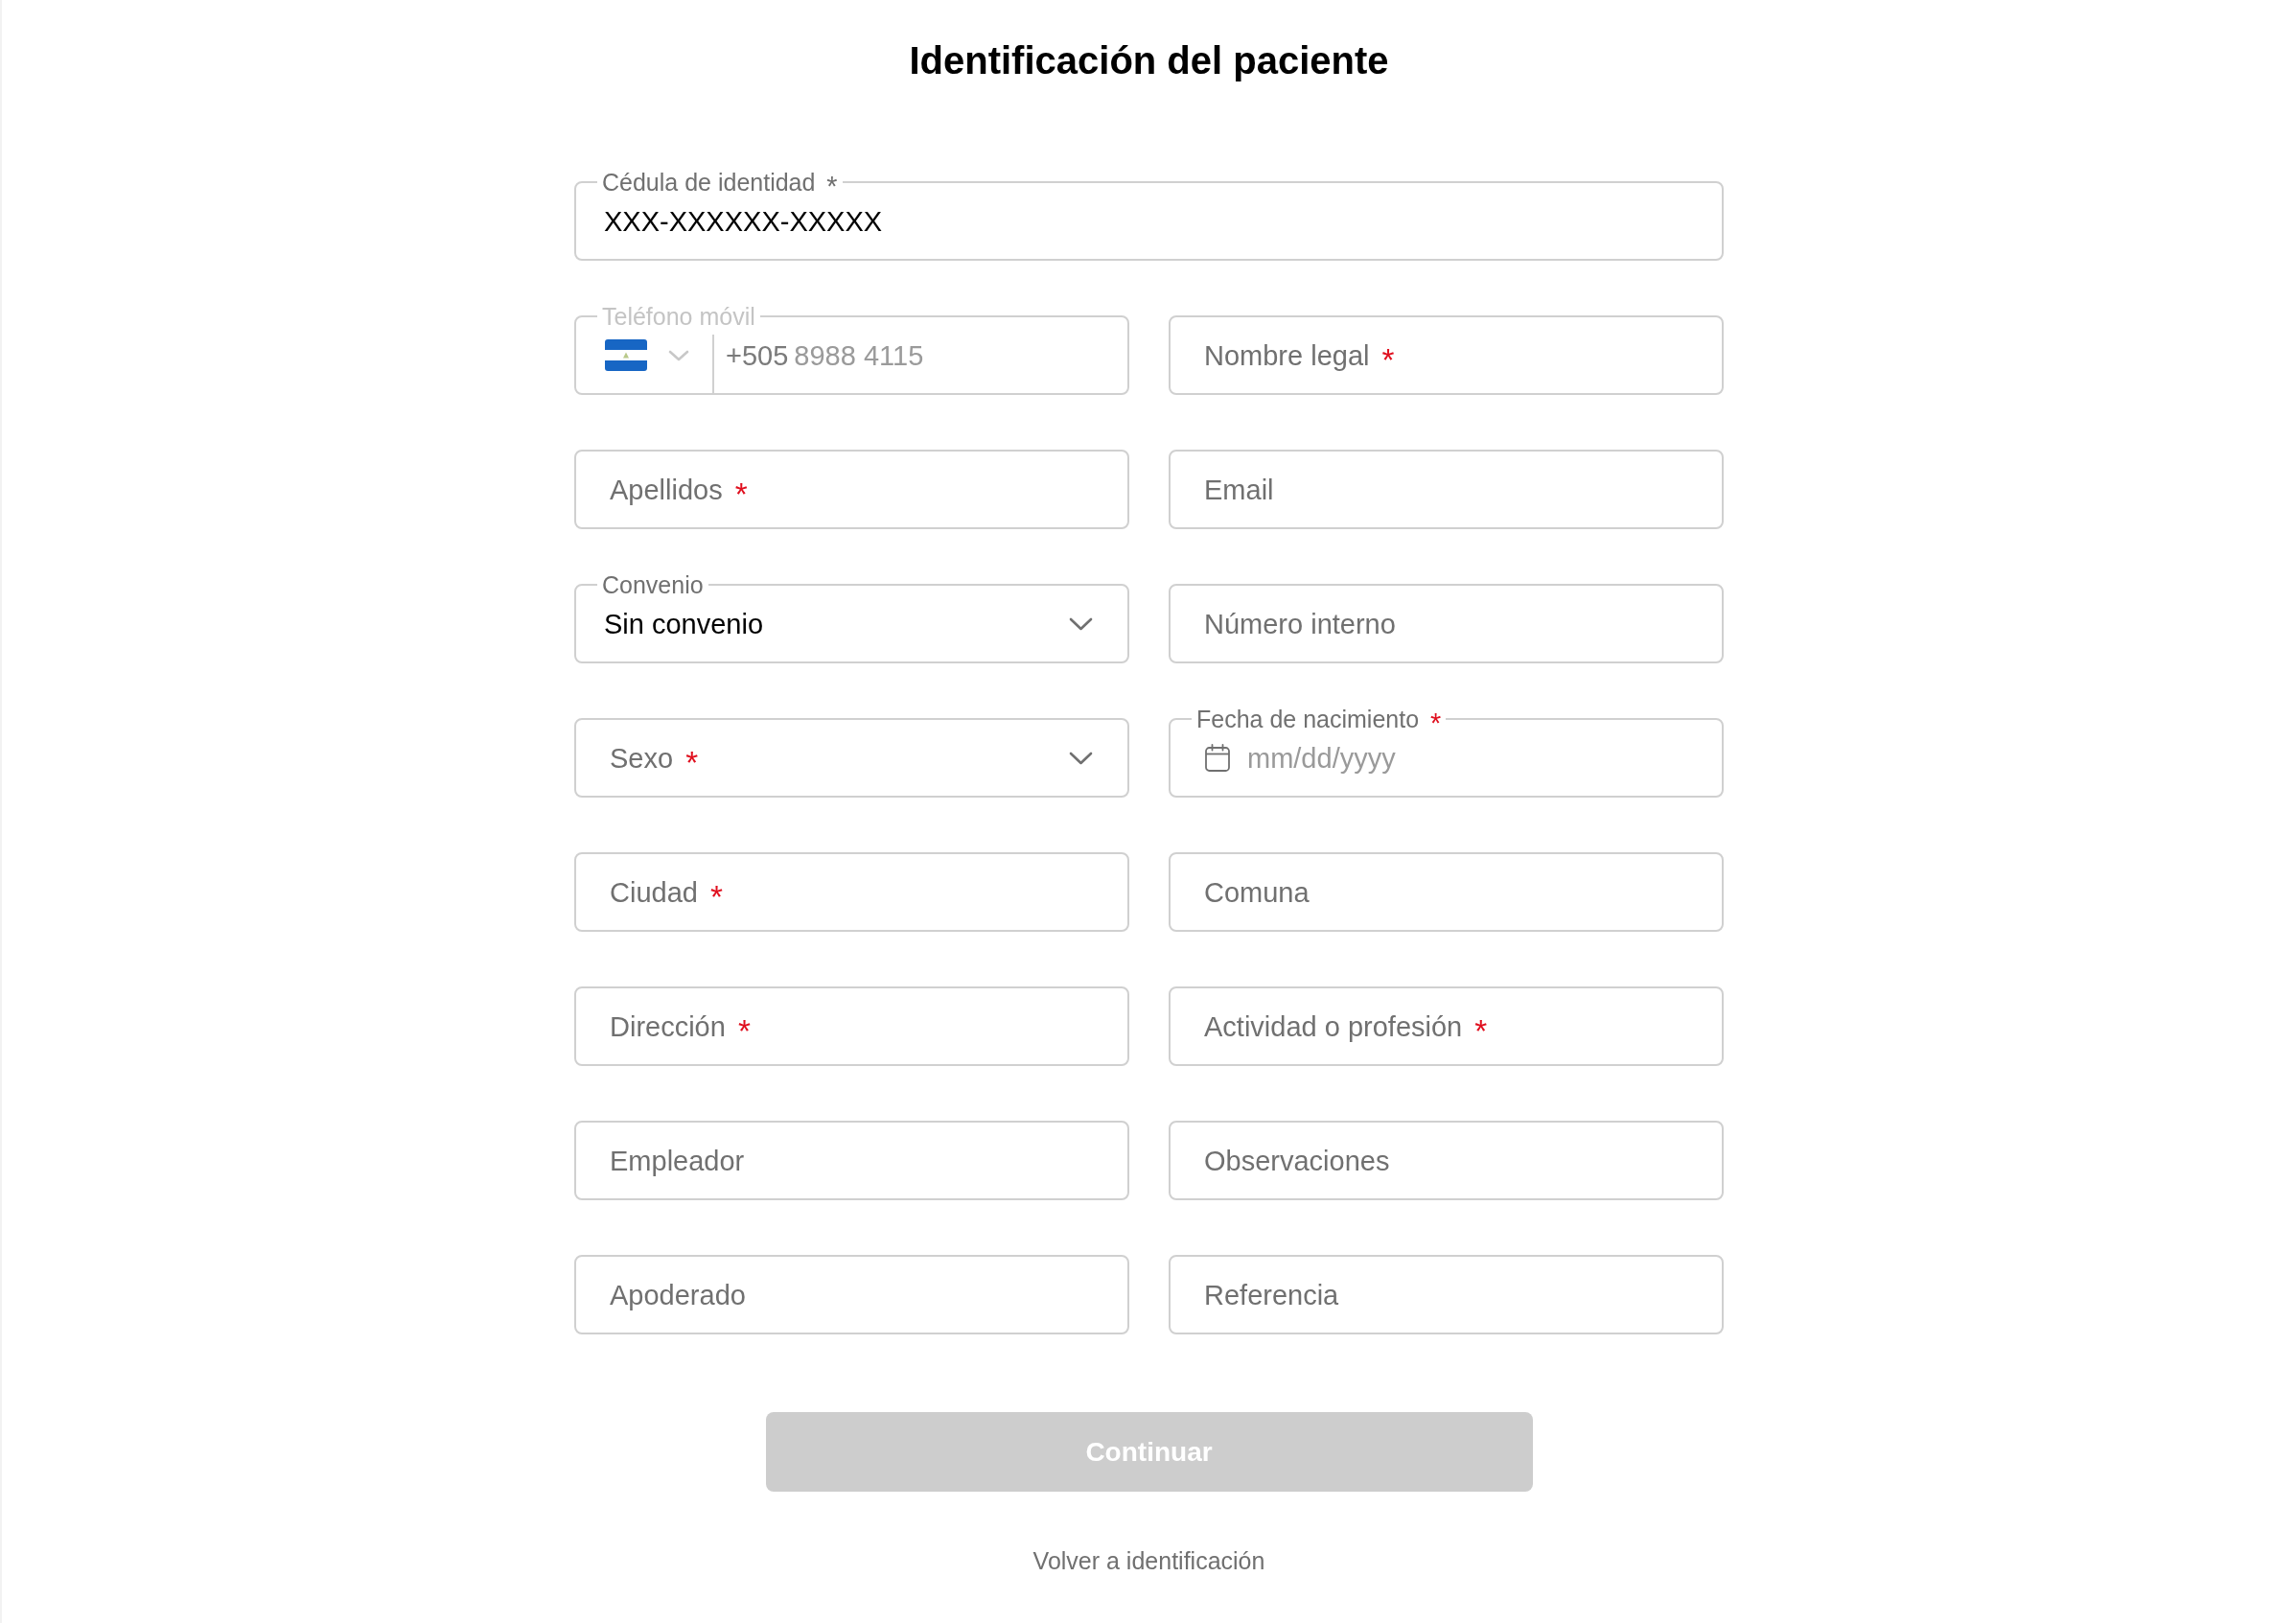  I want to click on text-field: Comuna, so click(1446, 892).